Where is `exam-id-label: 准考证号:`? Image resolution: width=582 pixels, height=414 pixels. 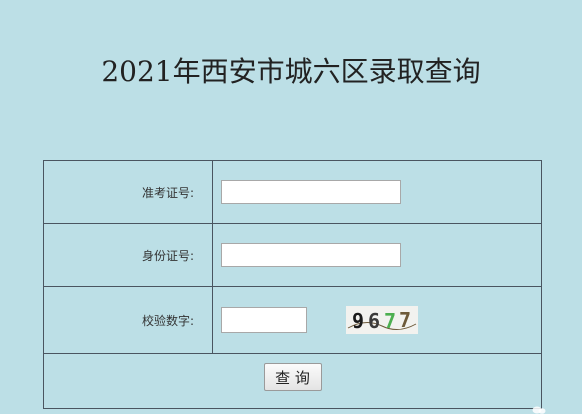 exam-id-label: 准考证号: is located at coordinates (128, 192).